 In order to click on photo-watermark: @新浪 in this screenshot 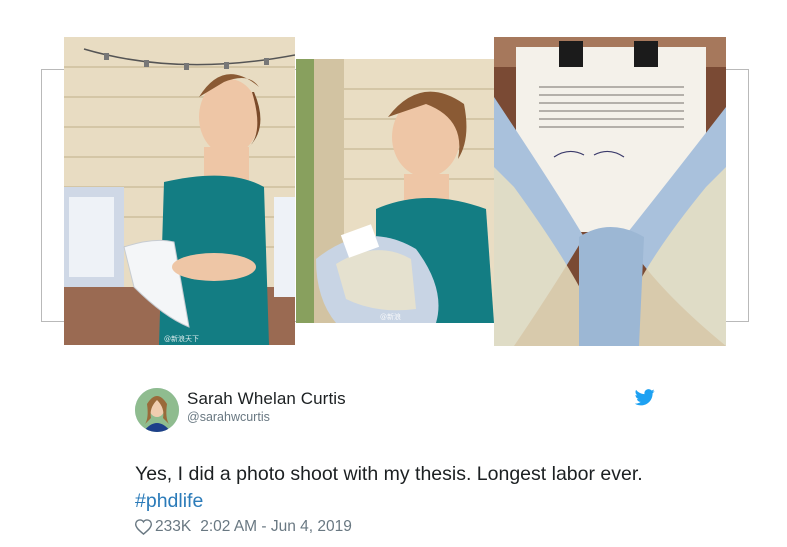, I will do `click(390, 317)`.